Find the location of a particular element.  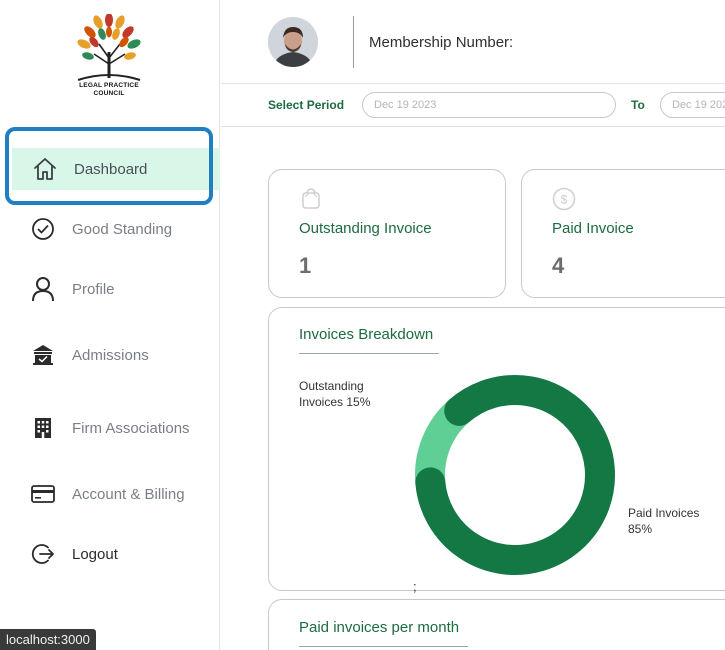

sidebar-item-admissions: Admissions is located at coordinates (115, 355).